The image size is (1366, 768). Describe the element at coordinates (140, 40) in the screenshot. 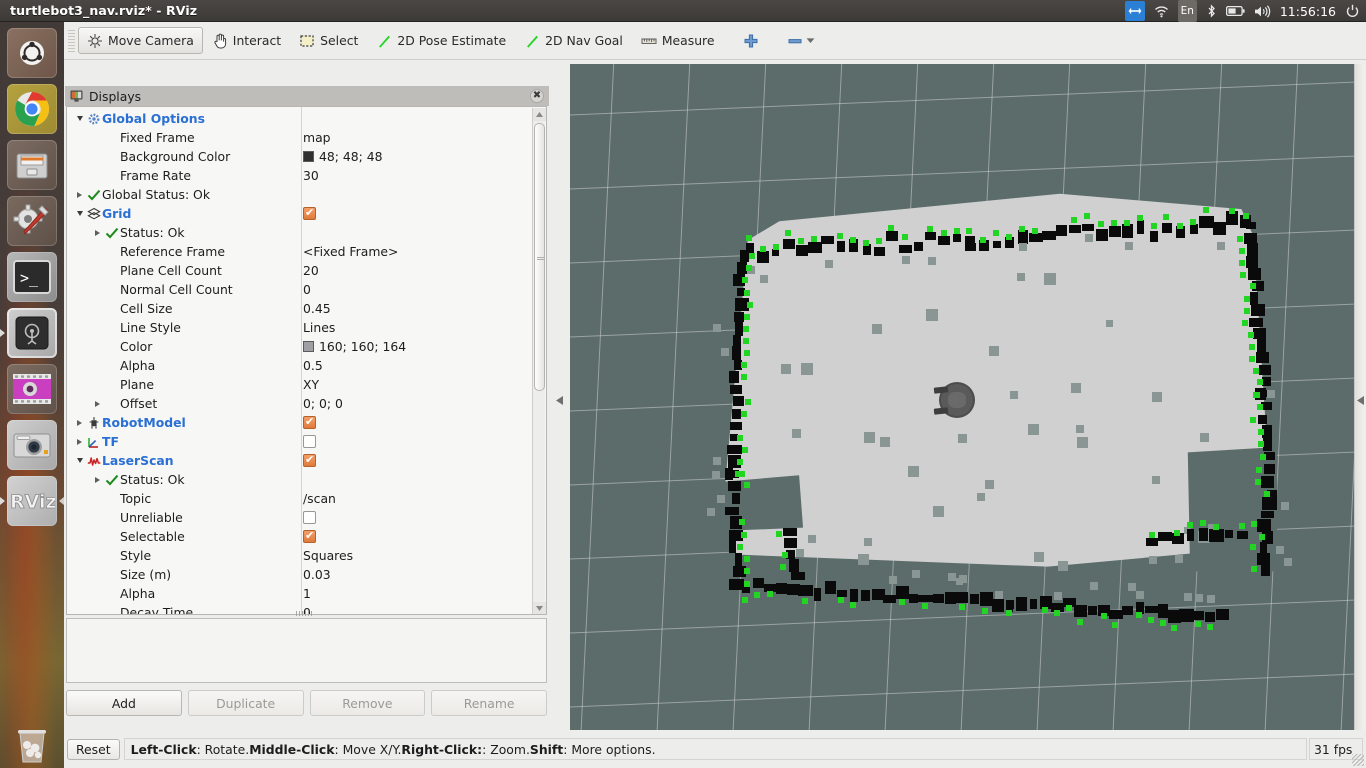

I see `tool-move-camera: Move Camera` at that location.